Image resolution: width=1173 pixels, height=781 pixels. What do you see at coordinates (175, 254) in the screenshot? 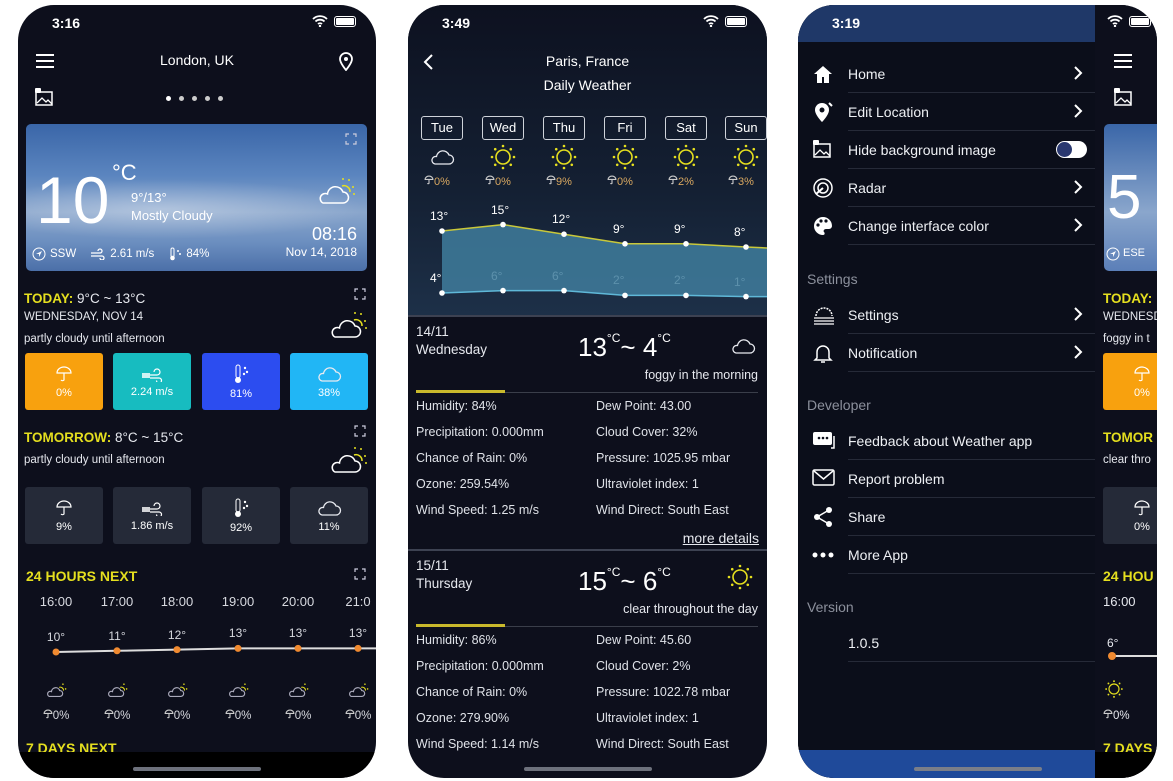
I see `humidity-icon` at bounding box center [175, 254].